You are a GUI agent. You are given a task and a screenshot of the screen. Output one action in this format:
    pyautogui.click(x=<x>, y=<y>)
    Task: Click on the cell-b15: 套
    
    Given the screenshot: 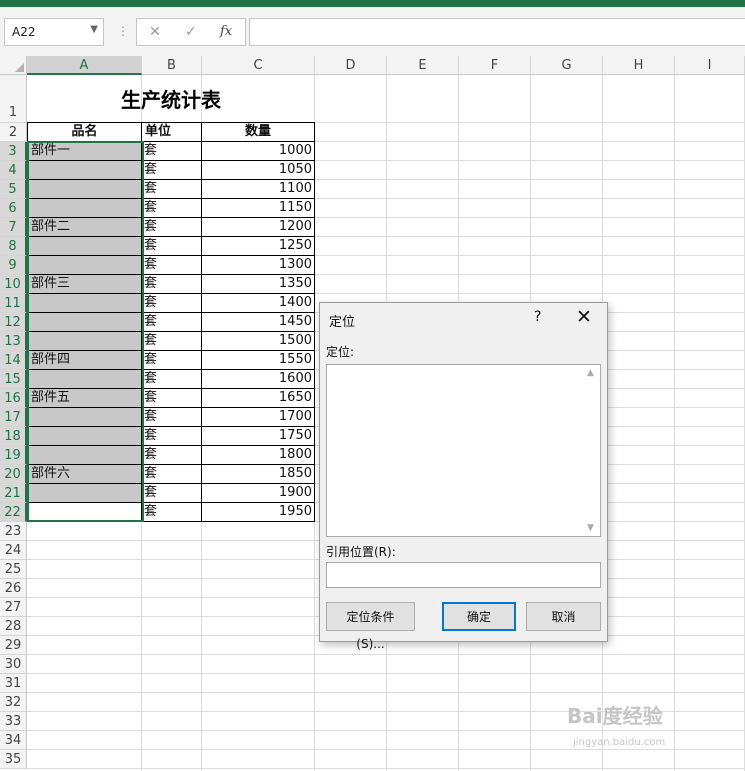 What is the action you would take?
    pyautogui.click(x=172, y=378)
    